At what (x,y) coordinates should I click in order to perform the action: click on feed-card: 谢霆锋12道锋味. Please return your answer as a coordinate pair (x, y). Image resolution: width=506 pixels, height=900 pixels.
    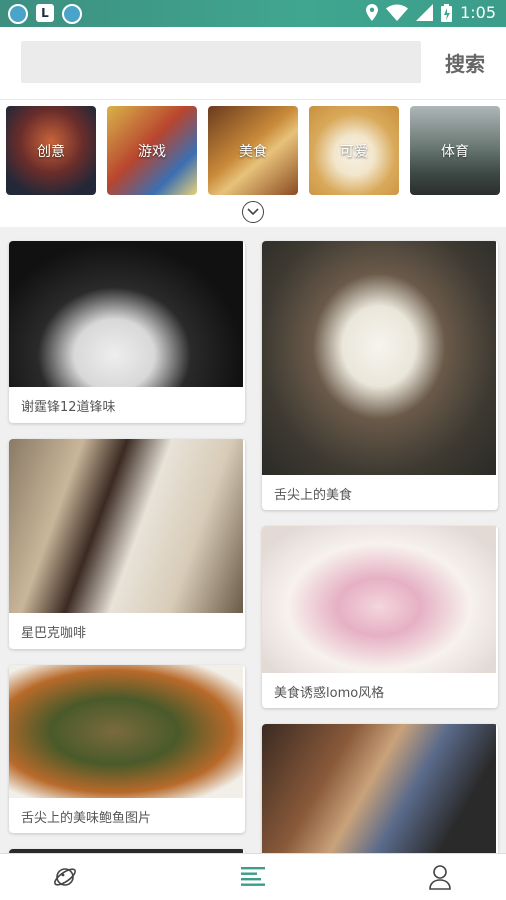
    Looking at the image, I should click on (127, 332).